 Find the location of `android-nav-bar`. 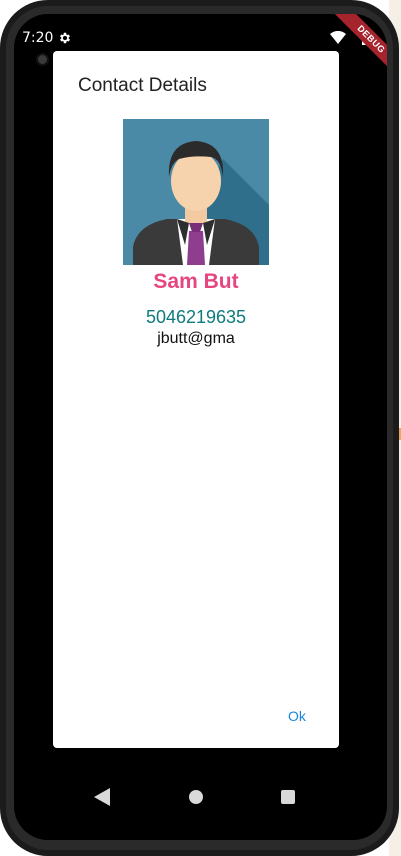

android-nav-bar is located at coordinates (200, 797).